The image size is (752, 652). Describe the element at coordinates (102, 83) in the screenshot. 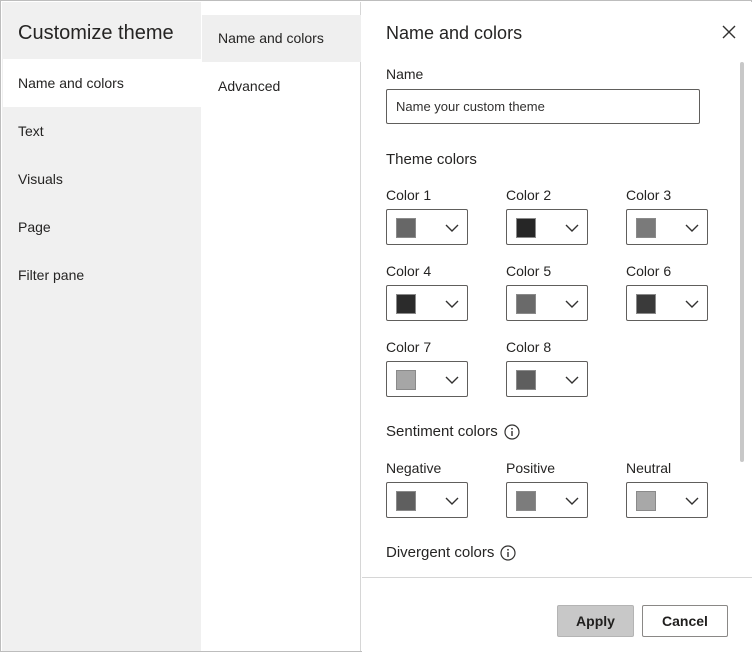

I see `nav-item-name-and-colors: Name and colors` at that location.